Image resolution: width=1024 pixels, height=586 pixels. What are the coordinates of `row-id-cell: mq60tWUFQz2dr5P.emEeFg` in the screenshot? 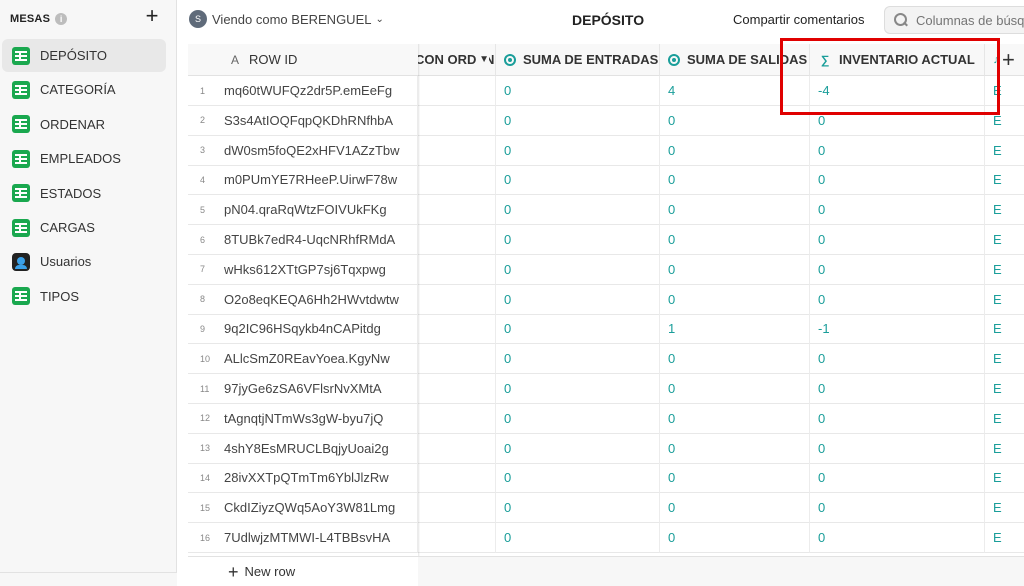 It's located at (321, 91).